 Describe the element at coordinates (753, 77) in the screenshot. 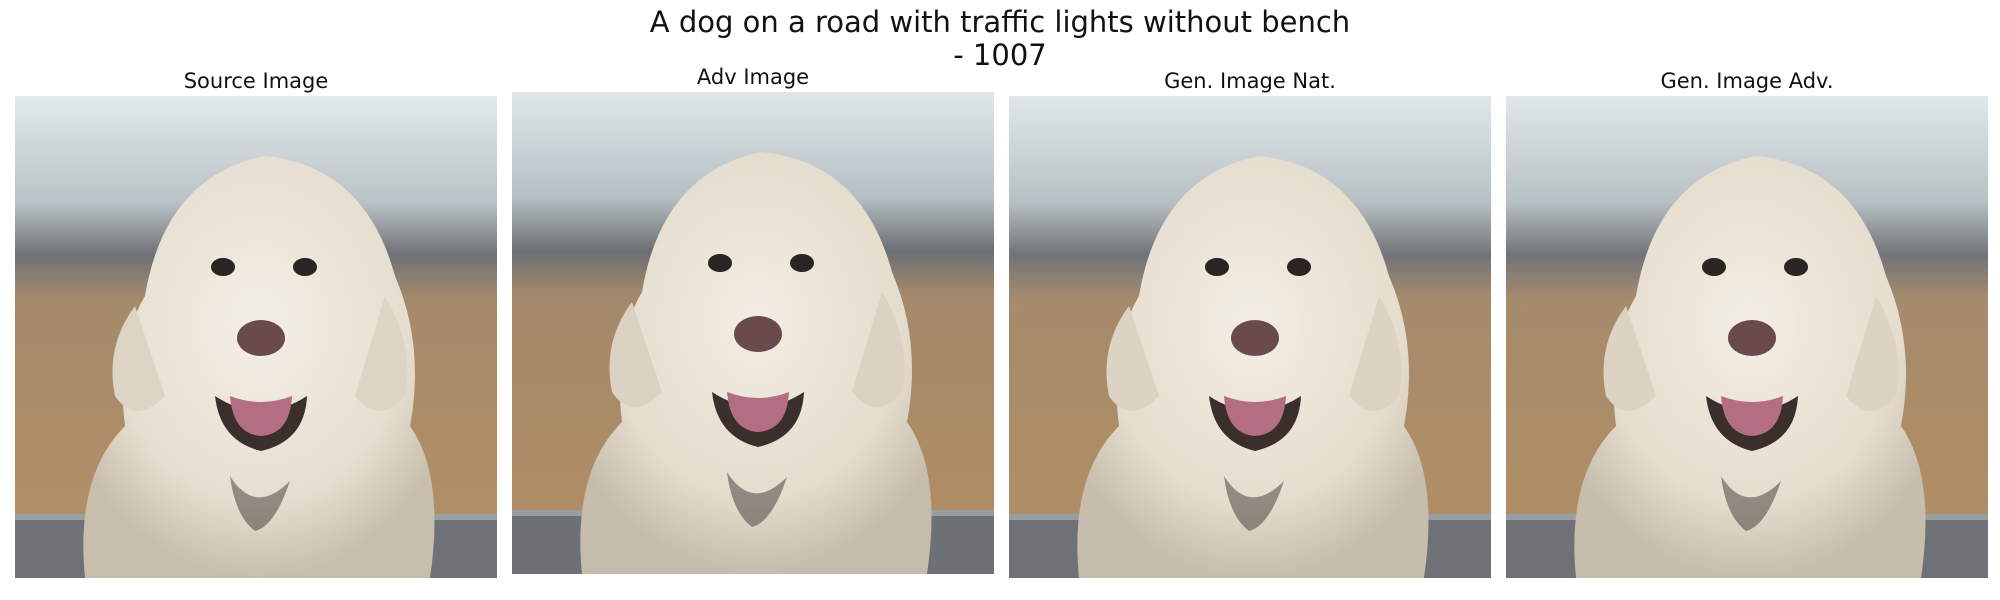

I see `panel-label: Adv Image` at that location.